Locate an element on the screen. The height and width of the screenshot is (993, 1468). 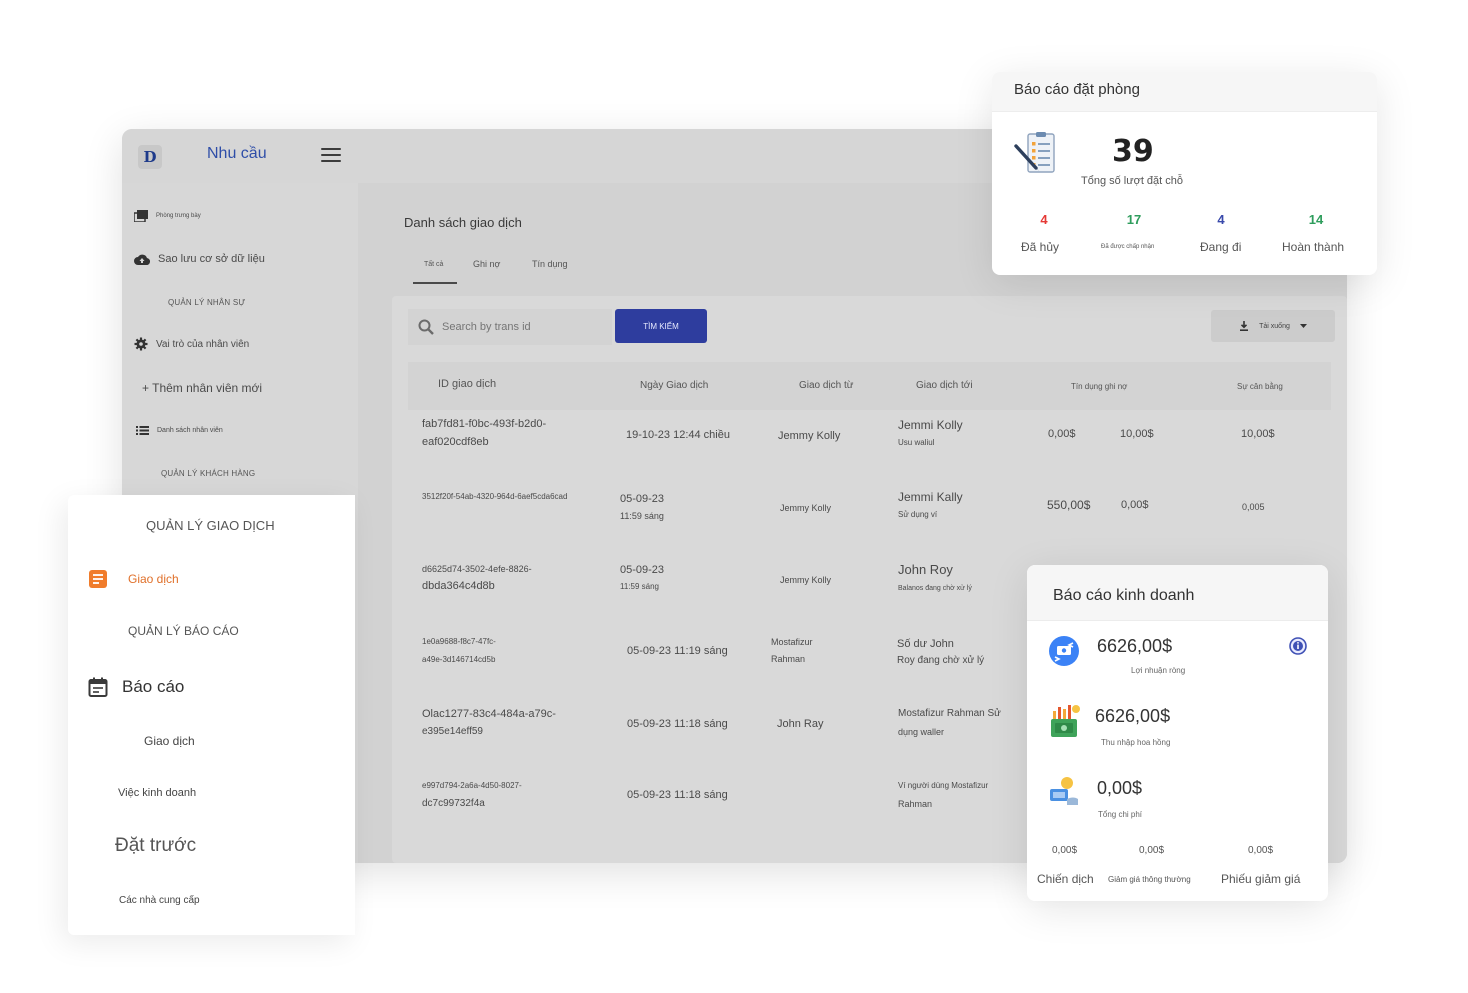
business-report-title: Báo cáo kinh doanh is located at coordinates (1177, 593).